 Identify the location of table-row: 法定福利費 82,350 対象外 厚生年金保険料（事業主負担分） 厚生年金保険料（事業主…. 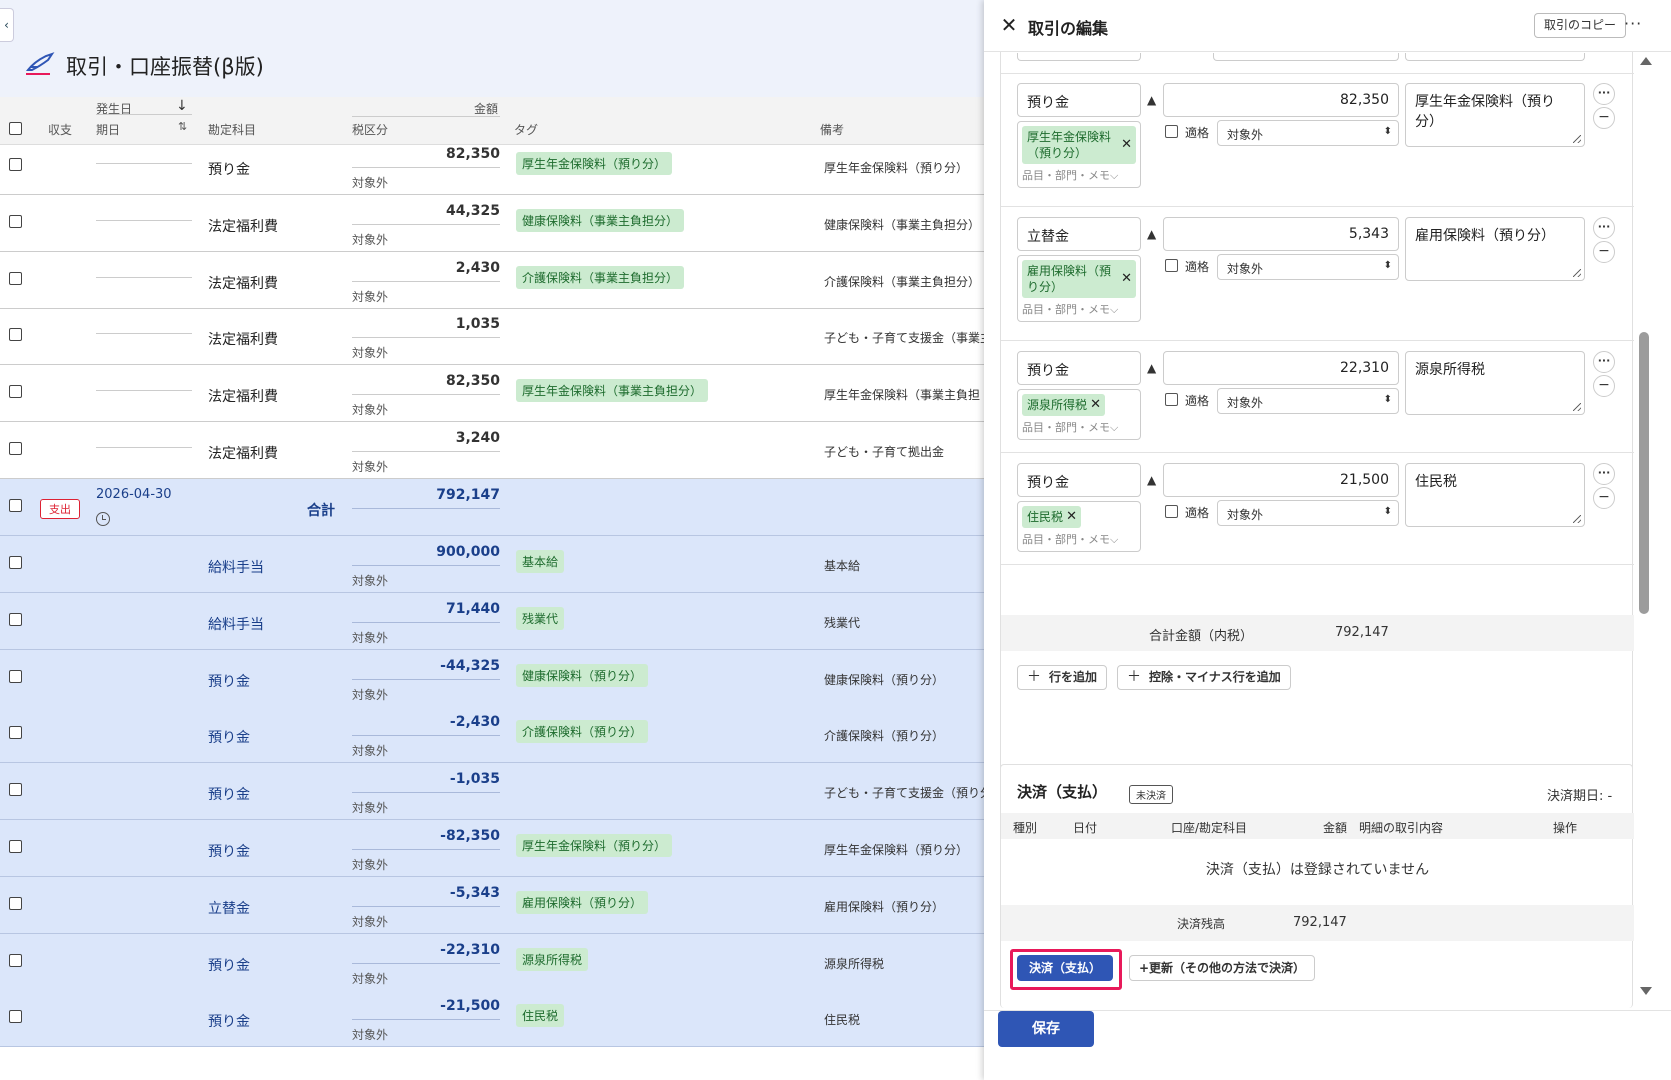
(492, 394).